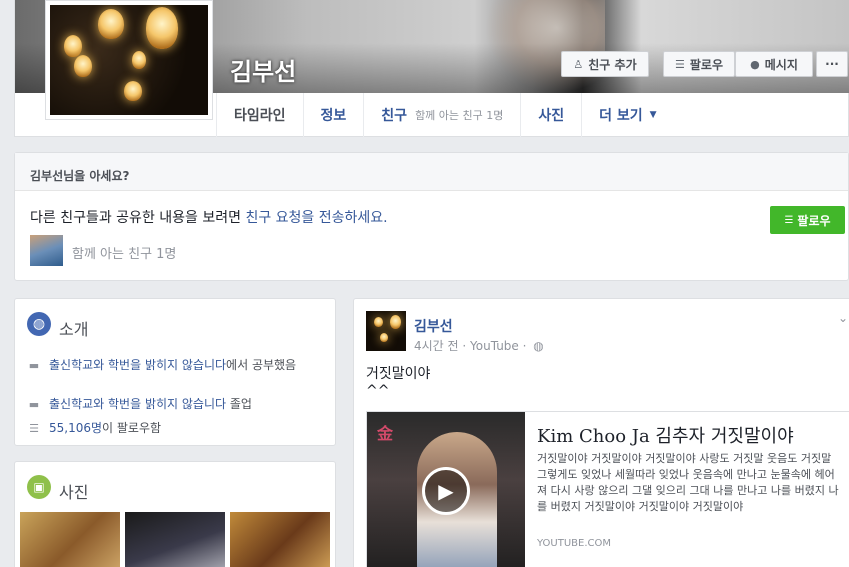  What do you see at coordinates (137, 404) in the screenshot?
I see `graduated-link: 출신학교와 학번을 밝히지 않습니다` at bounding box center [137, 404].